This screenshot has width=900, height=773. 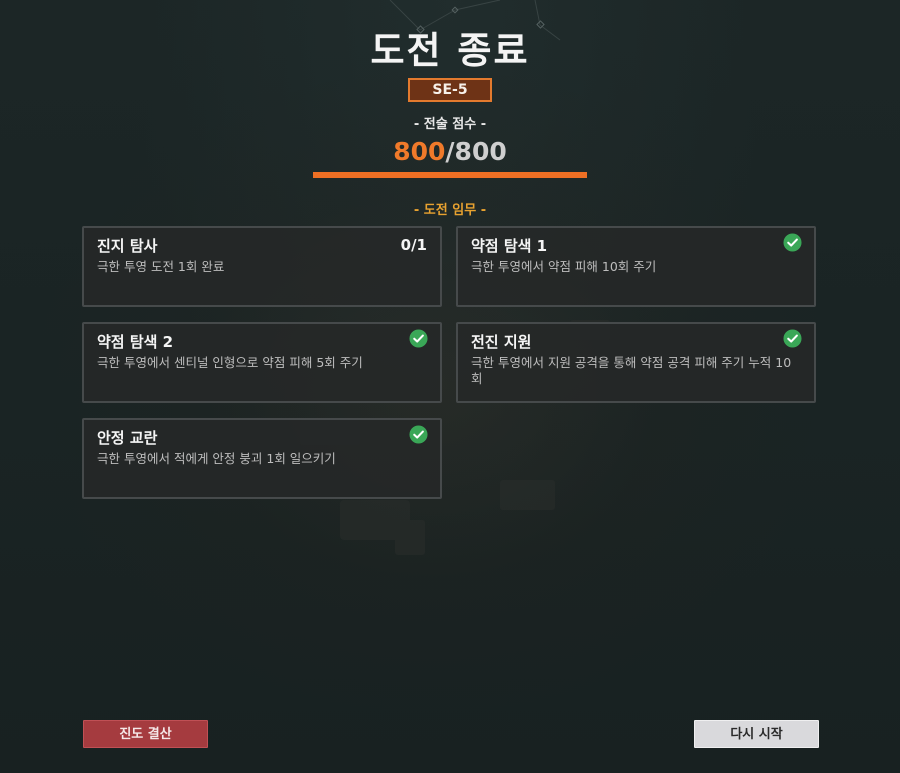 What do you see at coordinates (564, 266) in the screenshot?
I see `task-description: 극한 투영에서 약점 피해 10회 주기` at bounding box center [564, 266].